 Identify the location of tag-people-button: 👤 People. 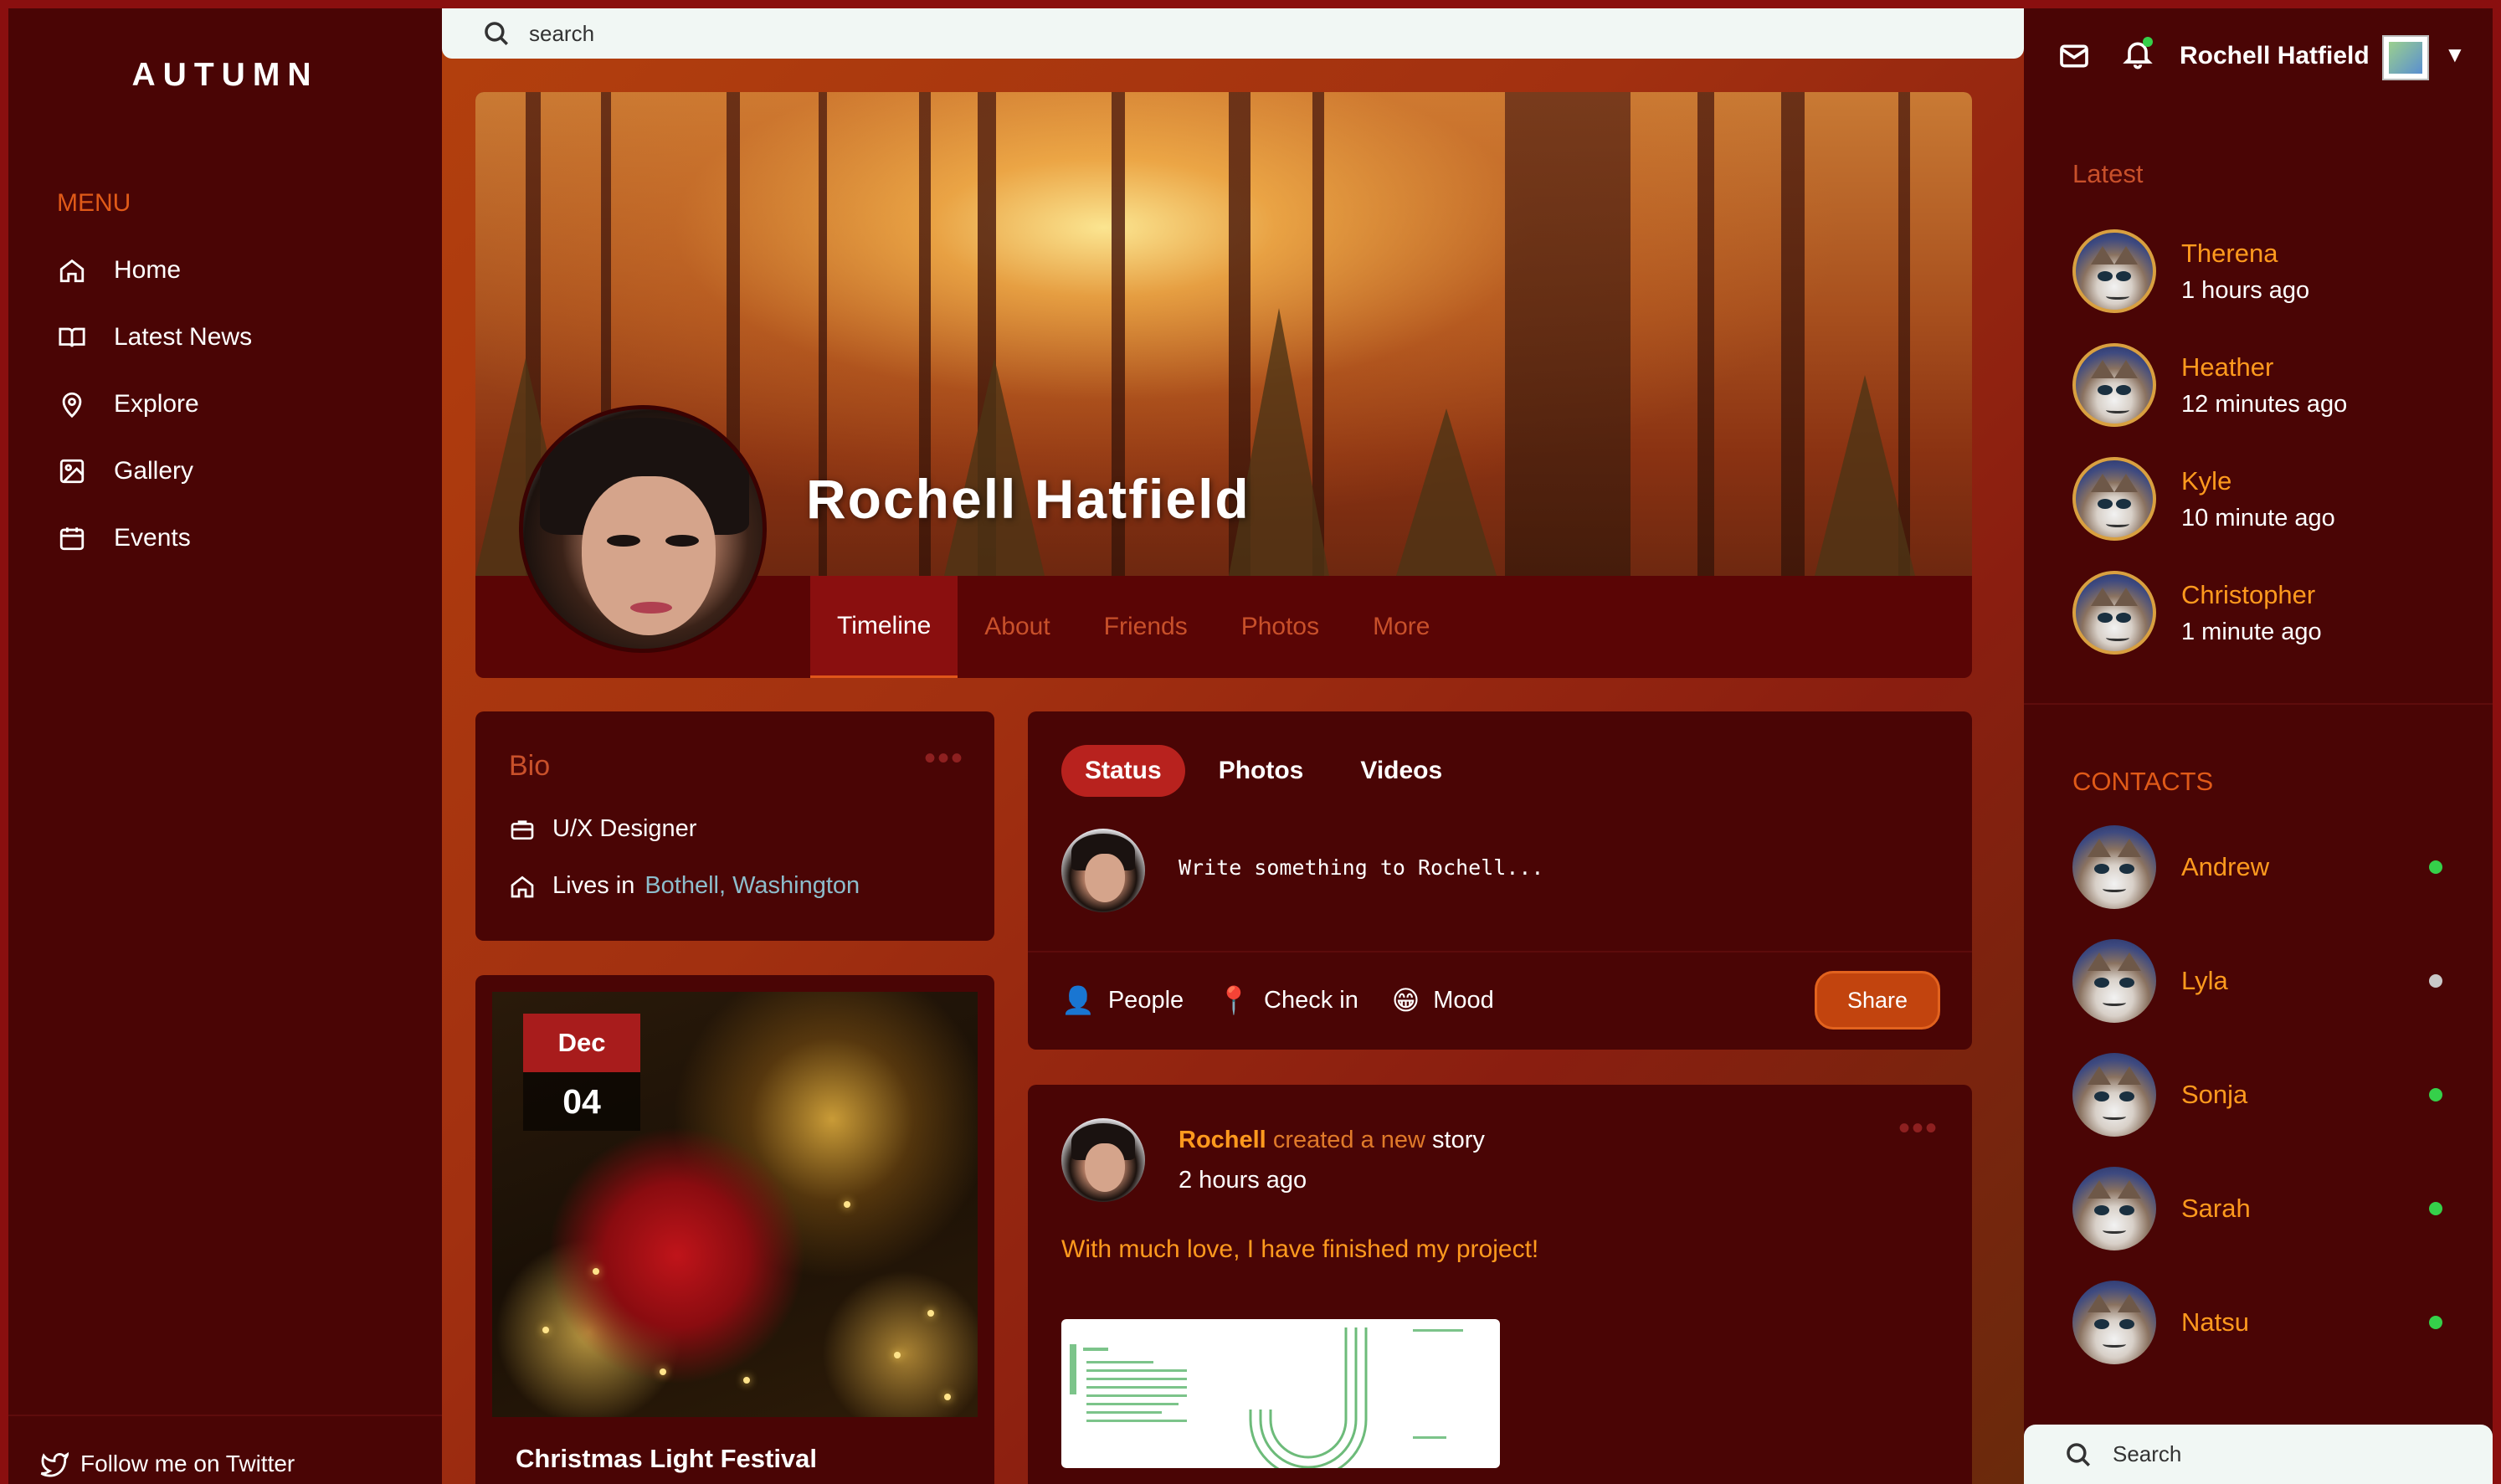
(1122, 1000).